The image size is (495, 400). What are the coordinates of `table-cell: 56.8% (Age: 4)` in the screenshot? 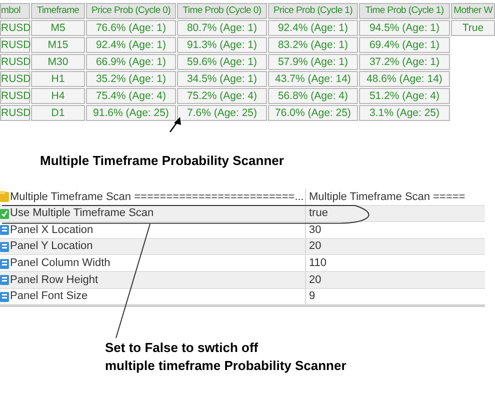 It's located at (313, 96).